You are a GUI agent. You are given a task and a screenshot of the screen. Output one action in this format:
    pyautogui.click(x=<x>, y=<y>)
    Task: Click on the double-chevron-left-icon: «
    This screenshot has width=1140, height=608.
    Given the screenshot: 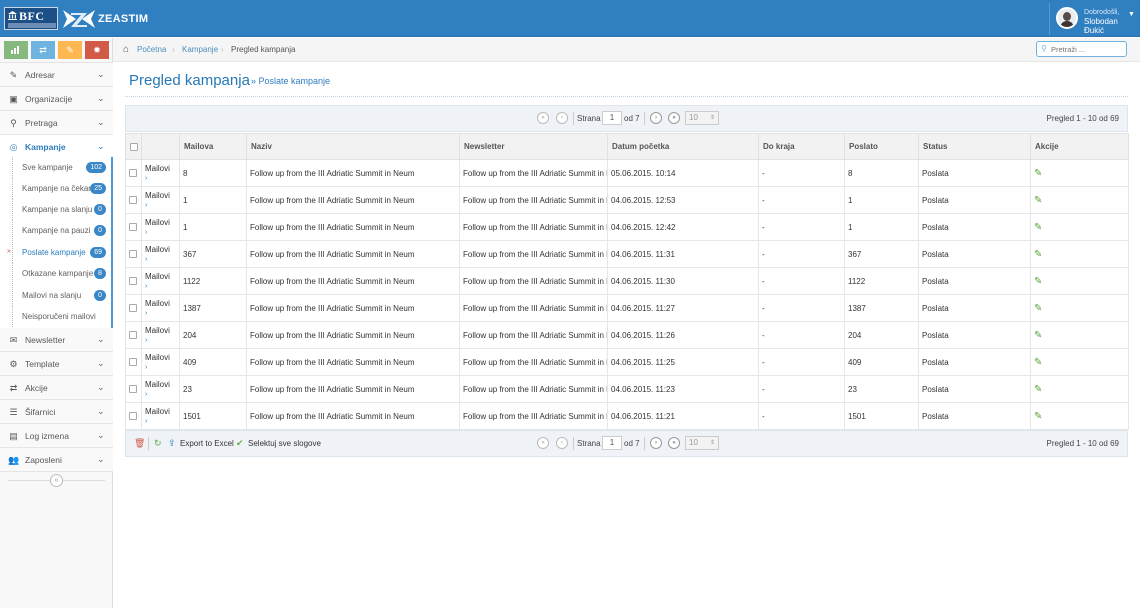 What is the action you would take?
    pyautogui.click(x=56, y=480)
    